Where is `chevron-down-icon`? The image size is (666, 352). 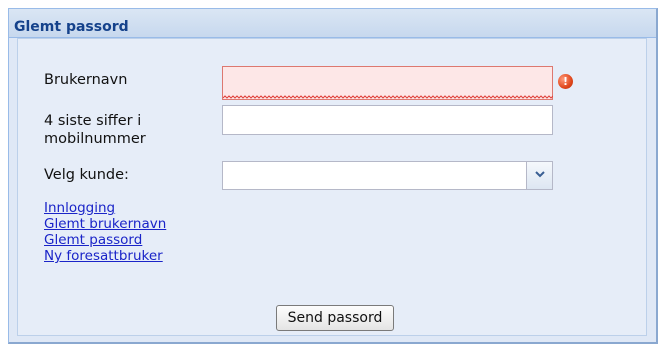
chevron-down-icon is located at coordinates (540, 174).